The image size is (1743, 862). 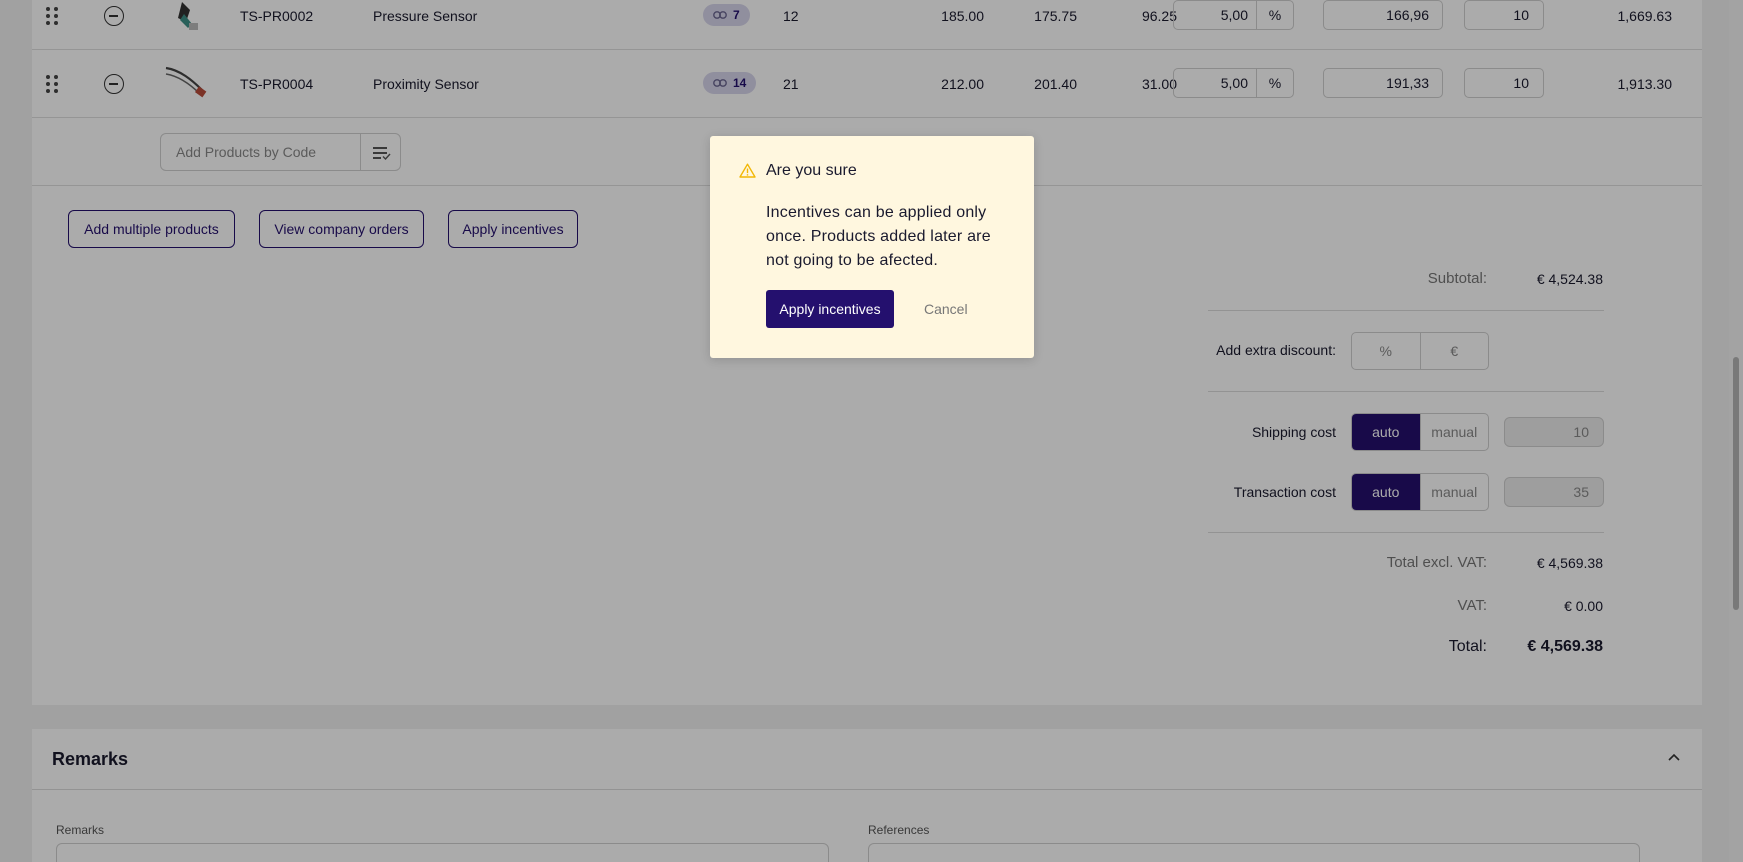 I want to click on confirm-apply-incentives-button: Apply incentives, so click(x=830, y=309).